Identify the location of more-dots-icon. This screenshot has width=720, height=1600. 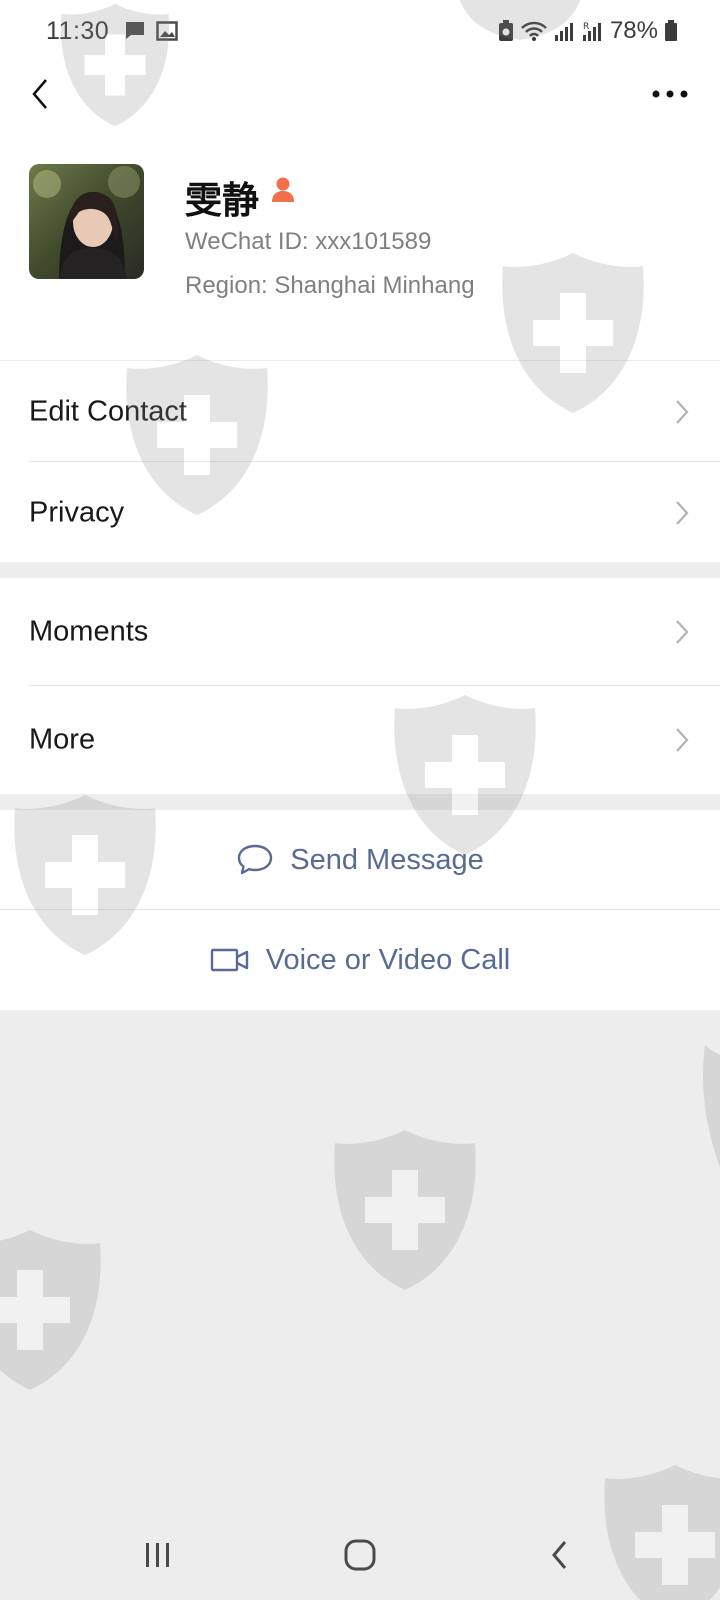
(670, 94).